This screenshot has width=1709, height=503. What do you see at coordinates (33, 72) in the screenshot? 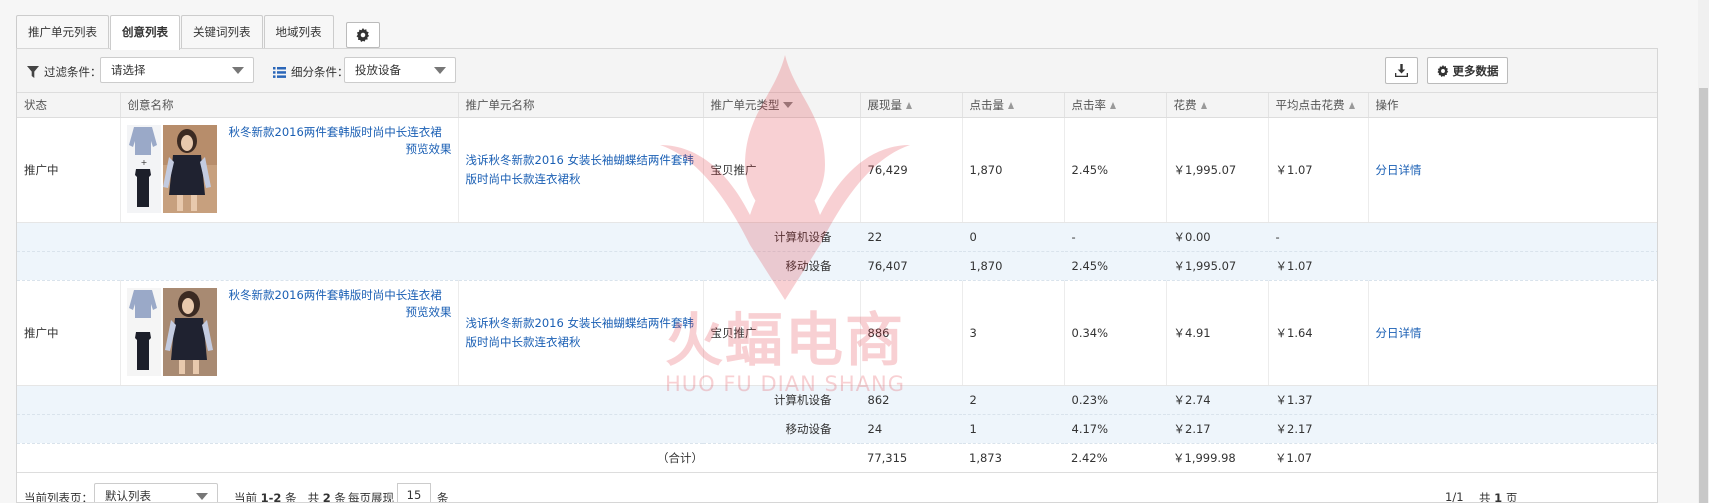
I see `filter-icon` at bounding box center [33, 72].